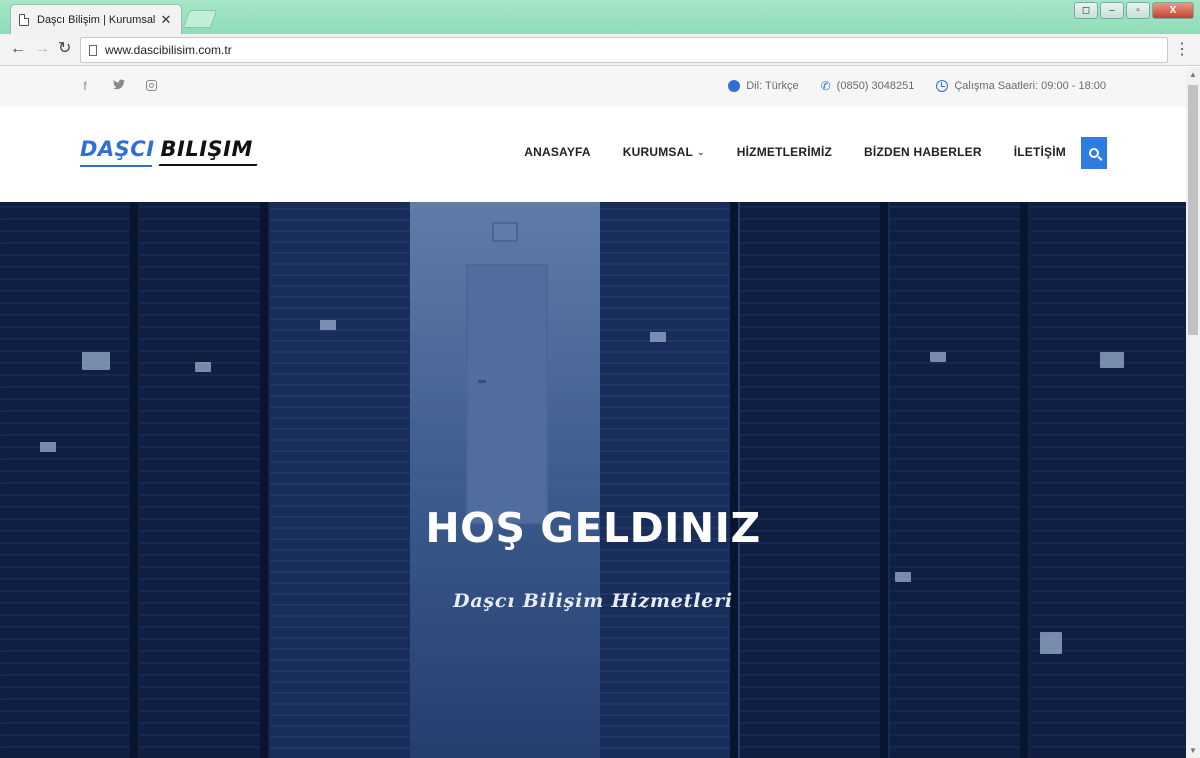 The image size is (1200, 758). I want to click on social-links: f, so click(117, 86).